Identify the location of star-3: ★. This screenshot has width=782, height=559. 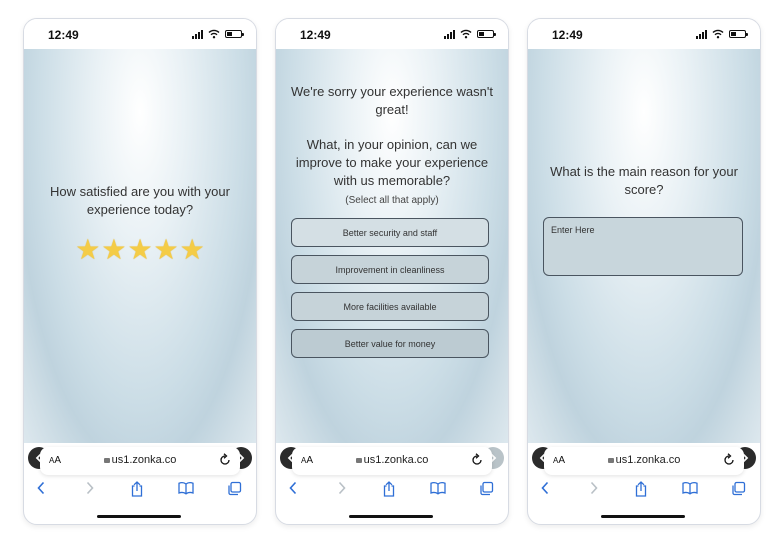
(139, 250).